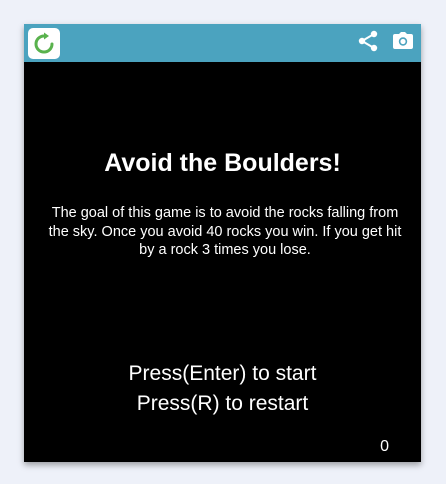 The height and width of the screenshot is (484, 446). What do you see at coordinates (403, 41) in the screenshot?
I see `camera-icon` at bounding box center [403, 41].